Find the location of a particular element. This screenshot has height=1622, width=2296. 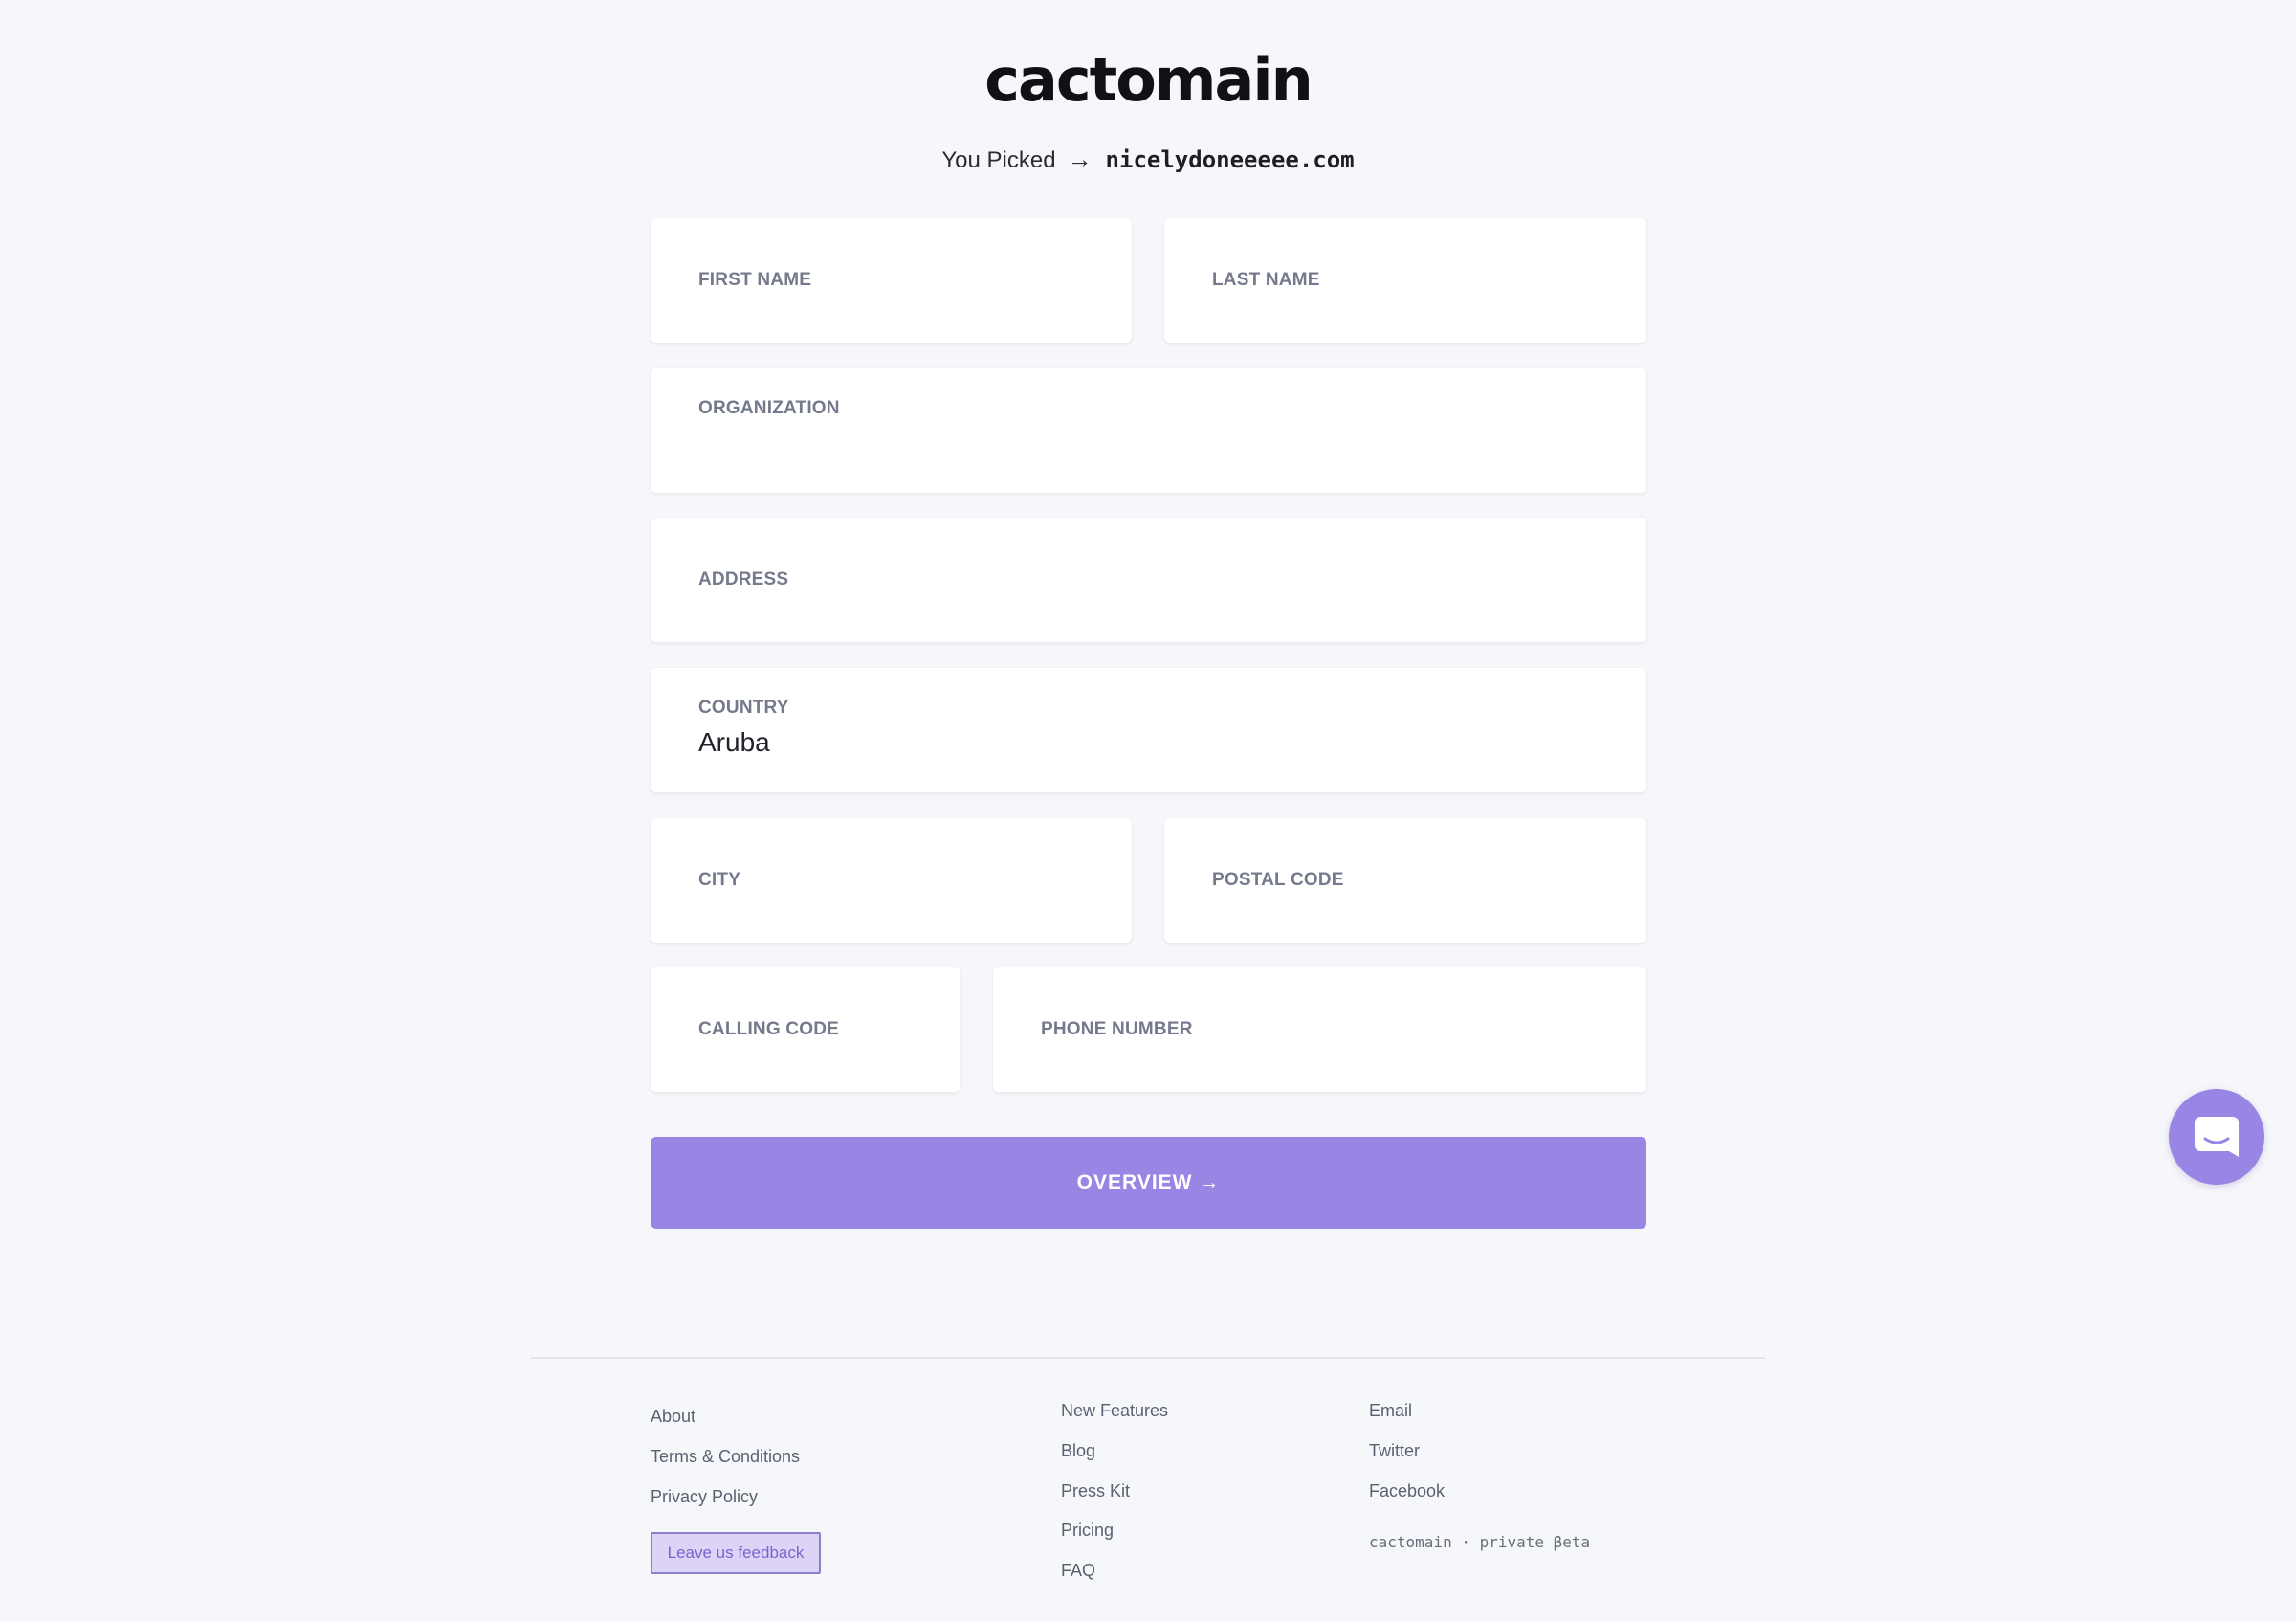

first-name-field: FIRST NAME is located at coordinates (891, 280).